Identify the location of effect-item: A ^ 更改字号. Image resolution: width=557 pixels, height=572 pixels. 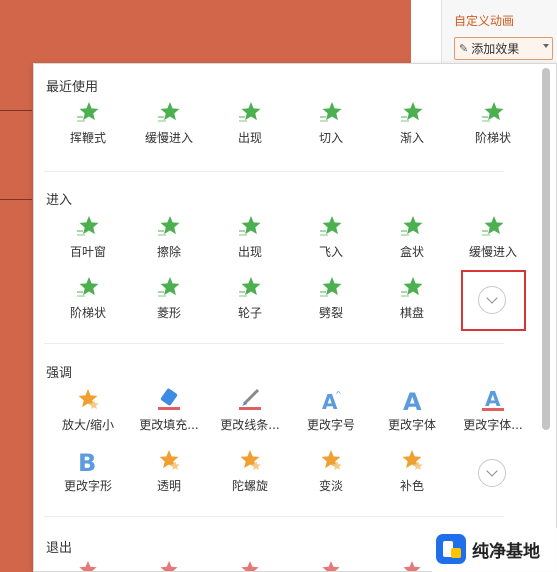
(331, 410).